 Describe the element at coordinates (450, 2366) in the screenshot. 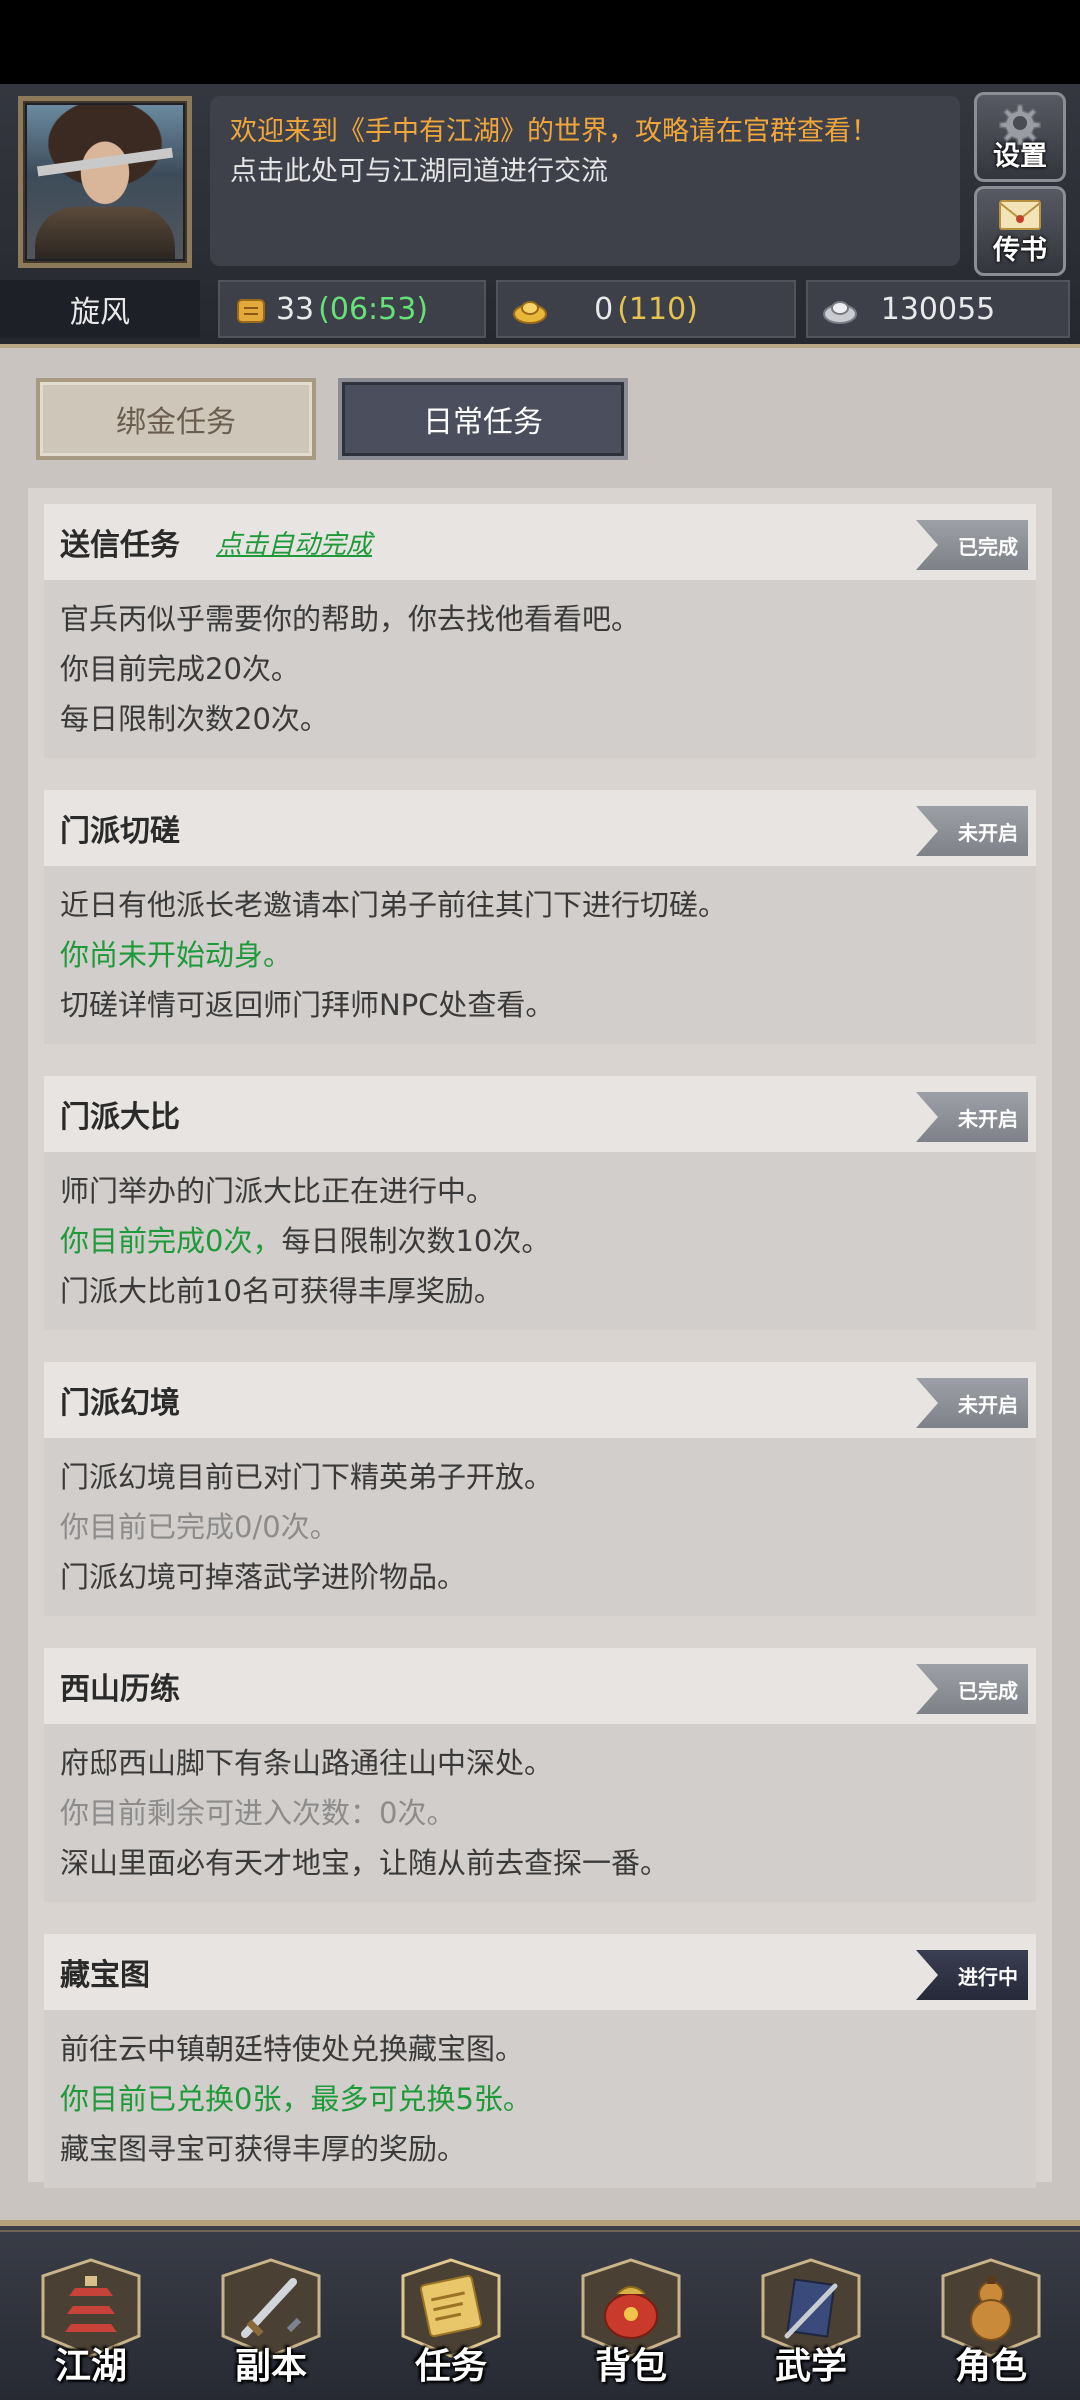

I see `nav-label: 任务` at that location.